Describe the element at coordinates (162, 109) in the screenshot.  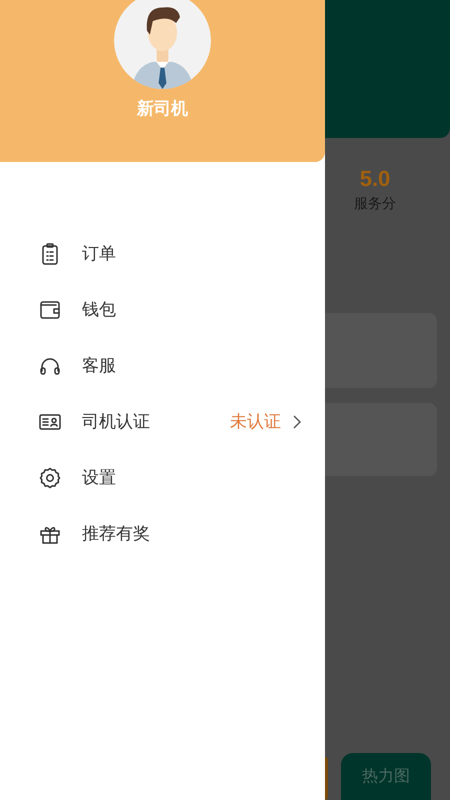
I see `user-name: 新司机` at that location.